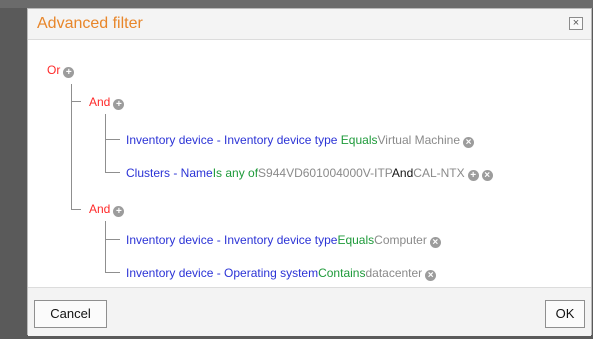  What do you see at coordinates (61, 70) in the screenshot?
I see `root-or-node: Or +` at bounding box center [61, 70].